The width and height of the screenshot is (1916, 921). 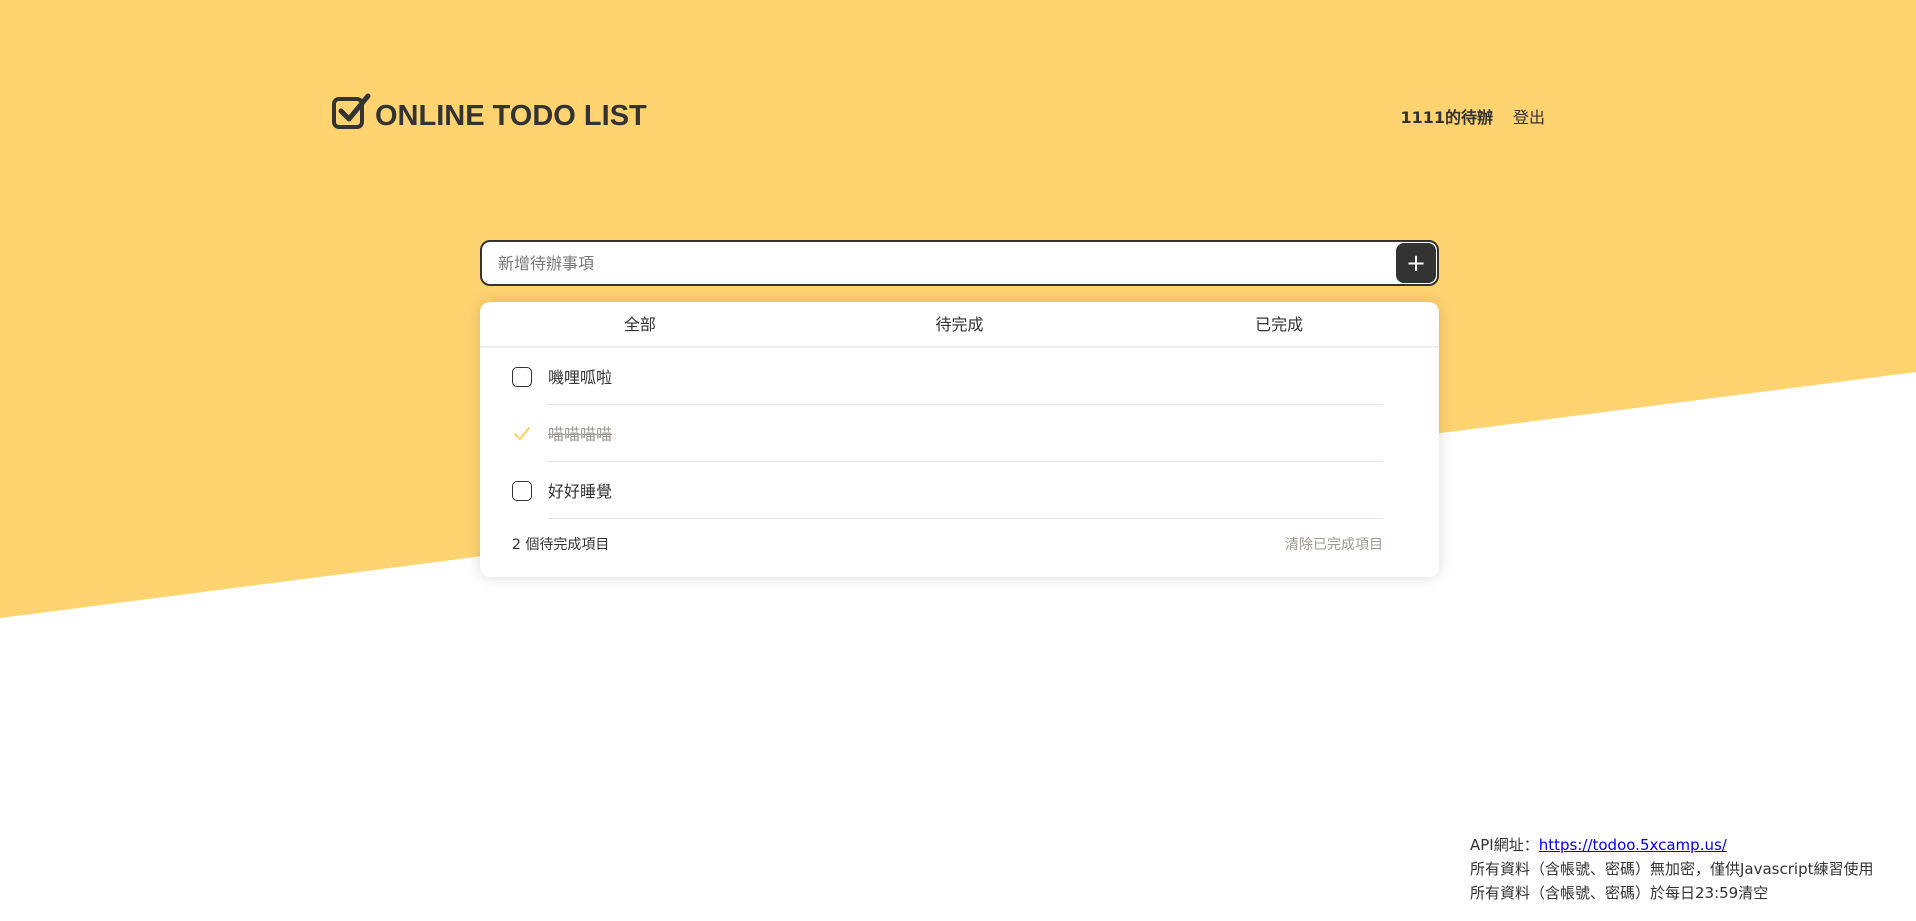 I want to click on todo-item: 喵喵喵喵, so click(x=947, y=433).